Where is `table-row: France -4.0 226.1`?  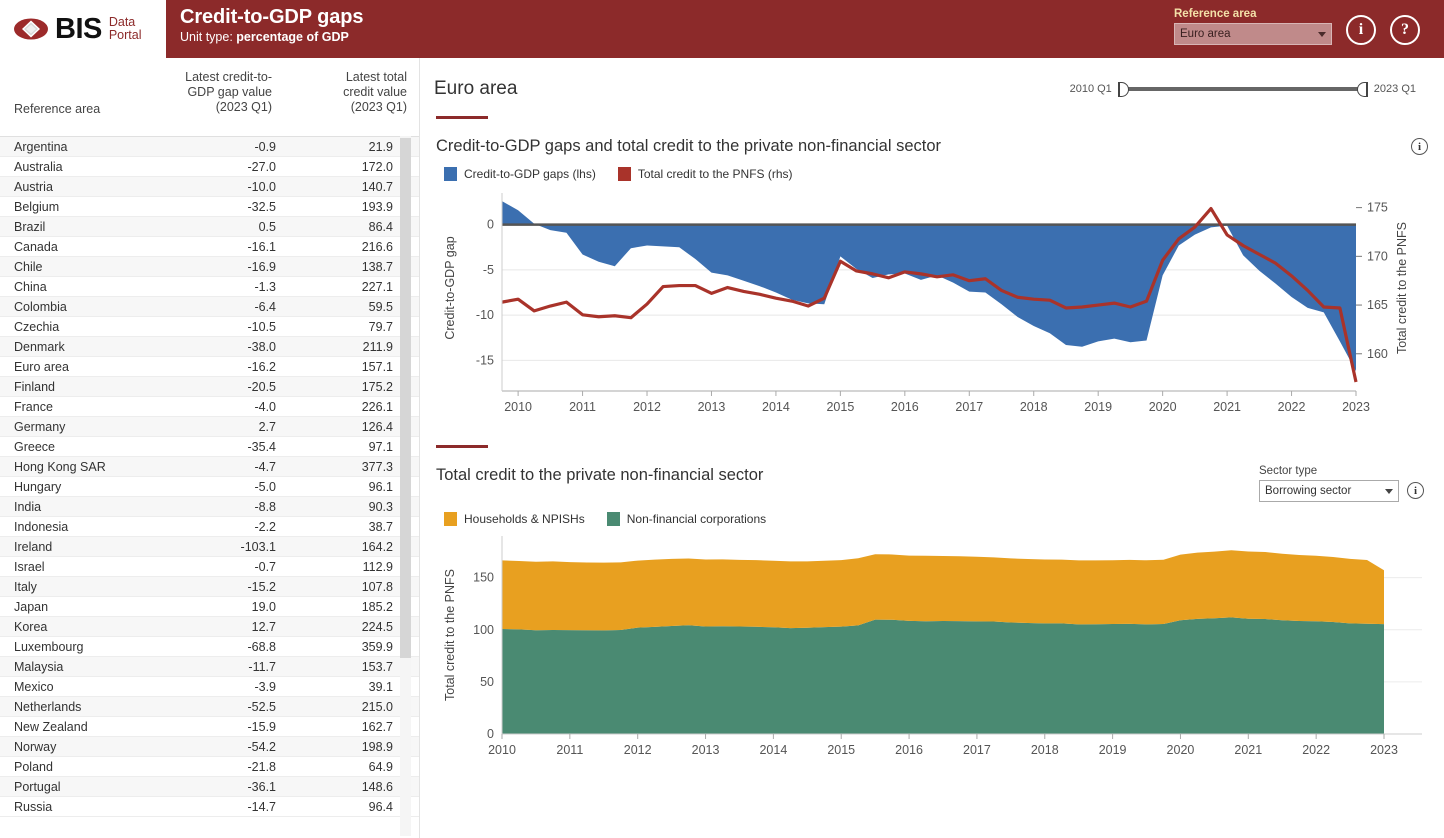
table-row: France -4.0 226.1 is located at coordinates (209, 407).